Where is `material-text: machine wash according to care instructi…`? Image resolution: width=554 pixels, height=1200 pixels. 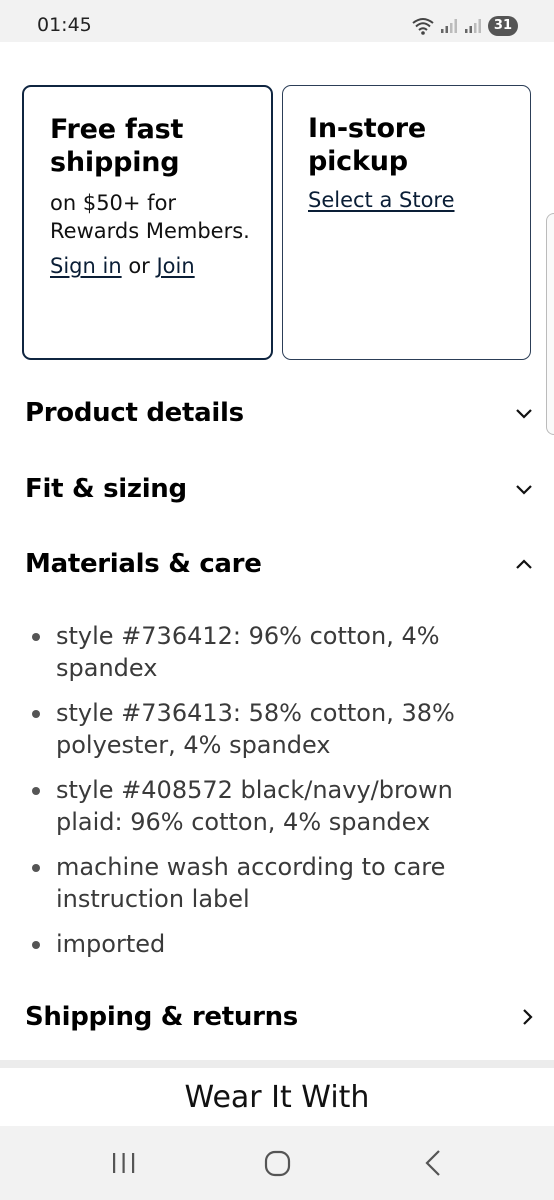
material-text: machine wash according to care instructi… is located at coordinates (251, 883).